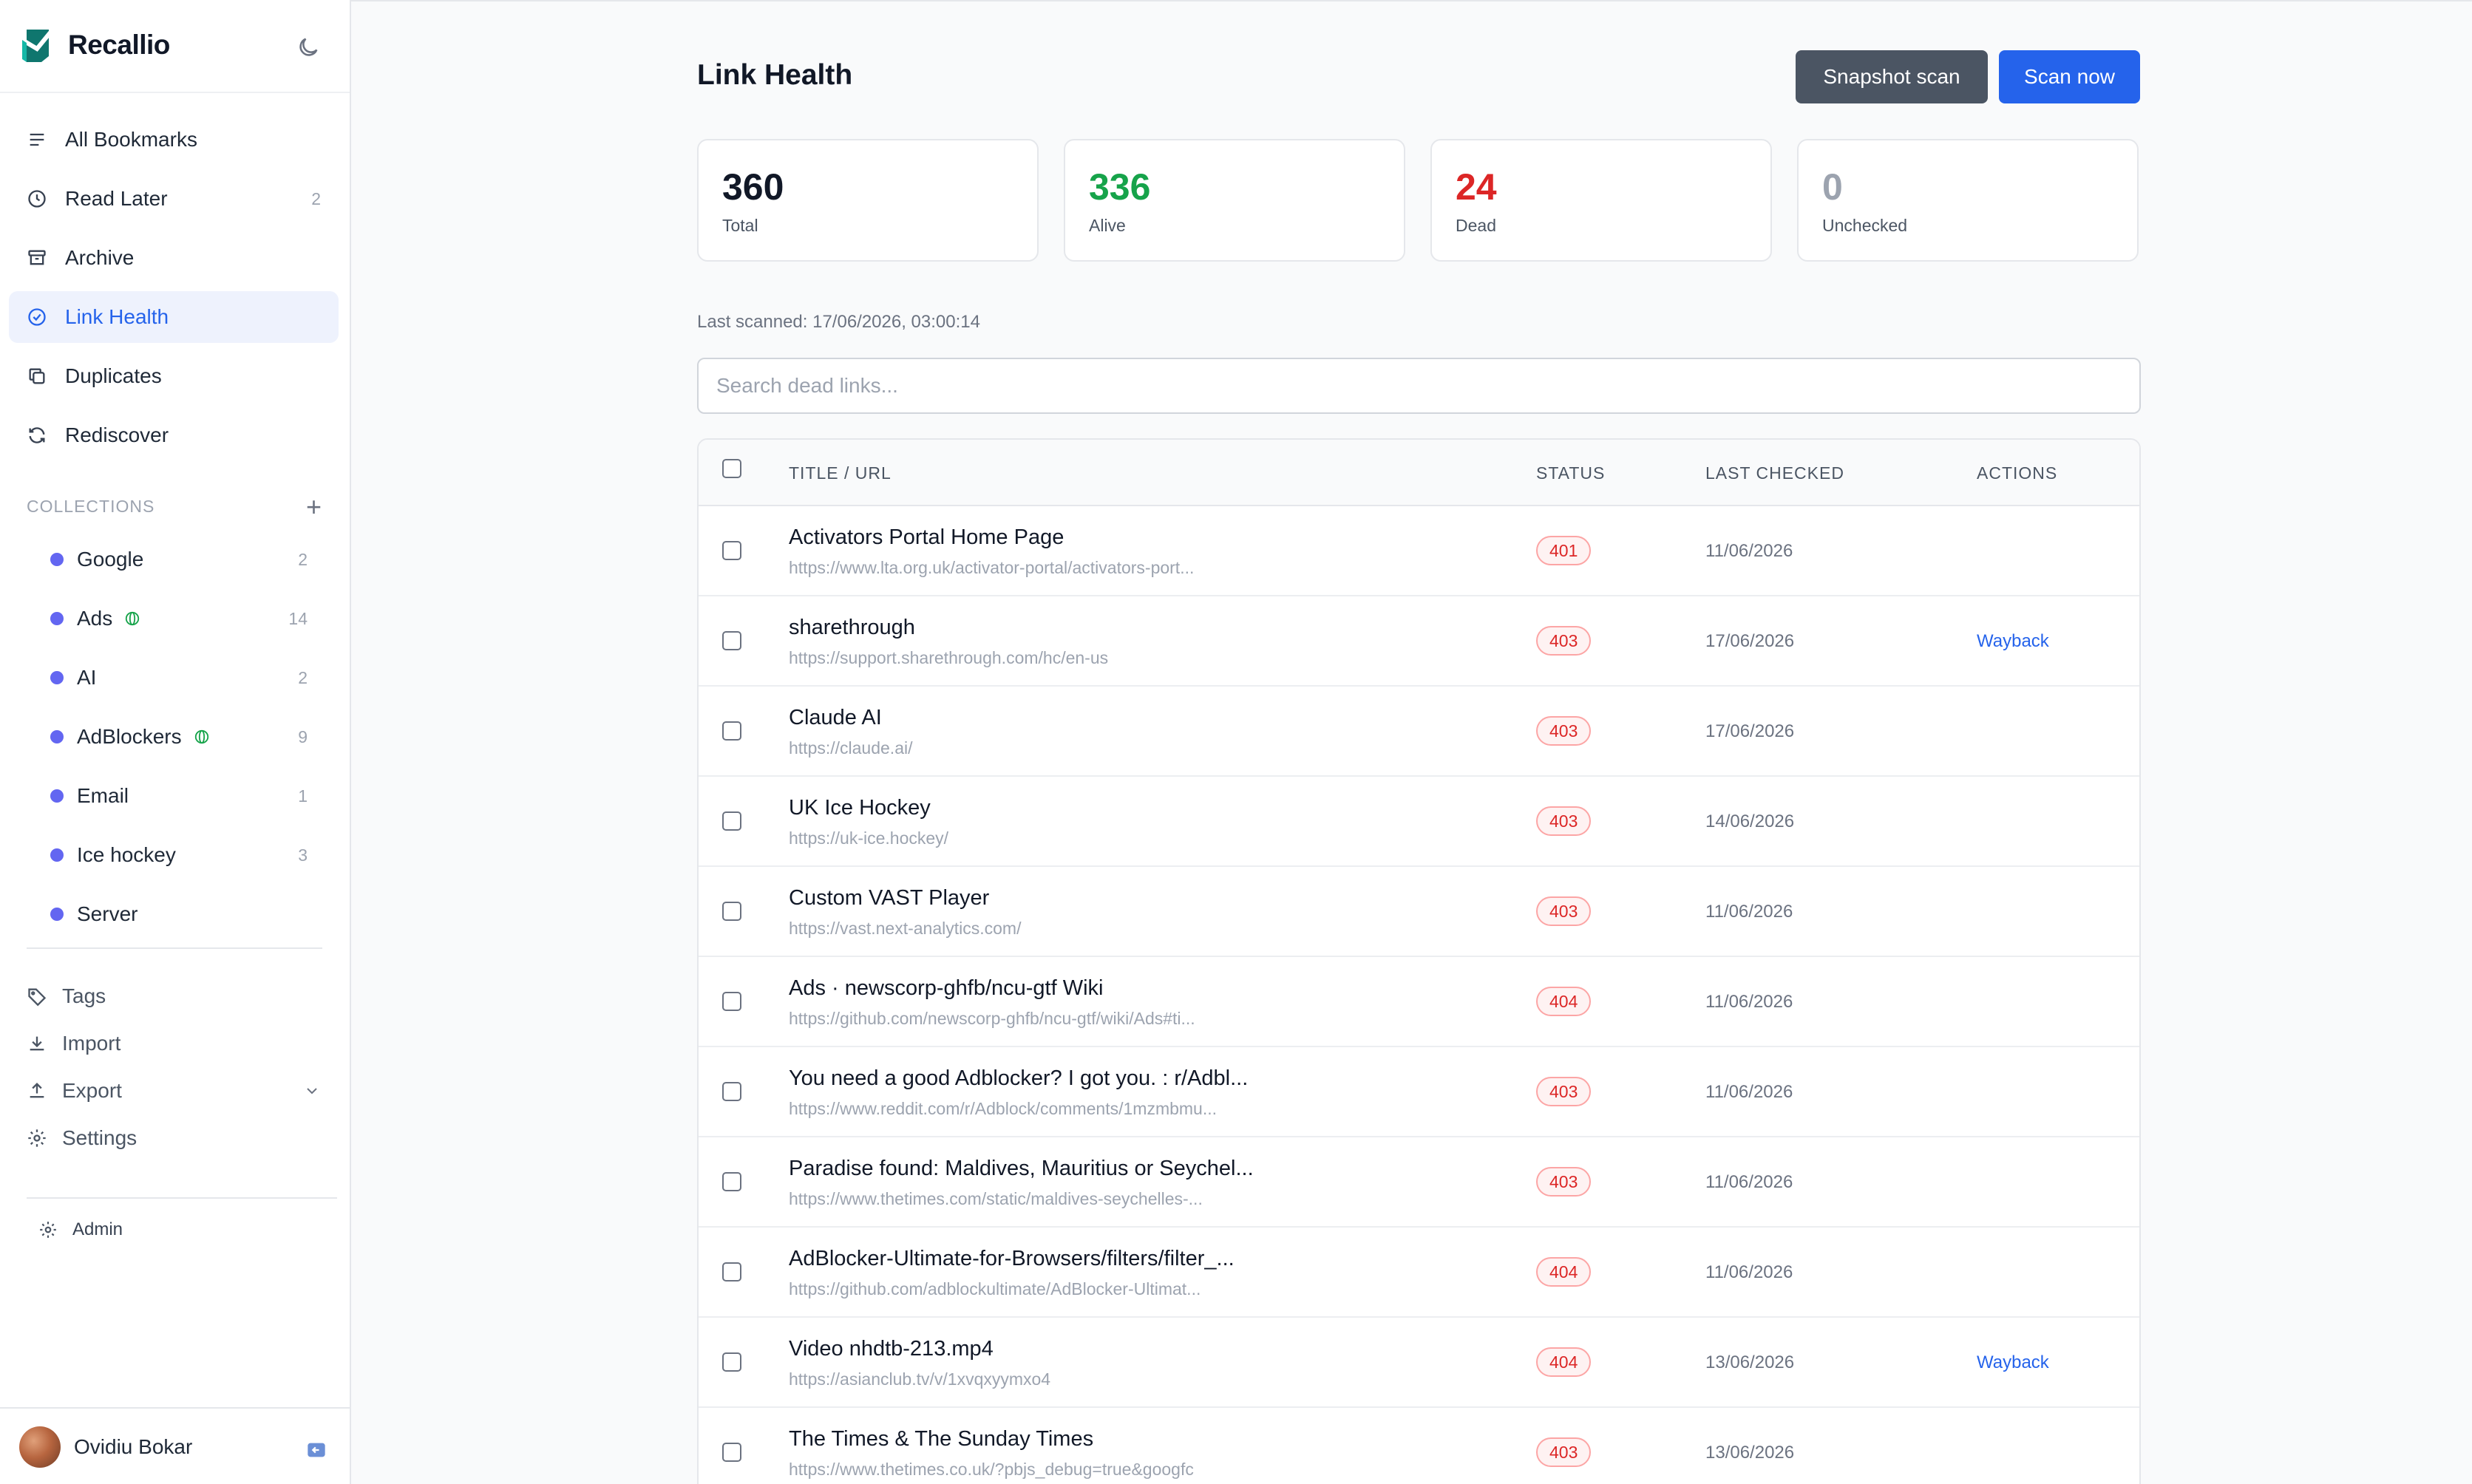  Describe the element at coordinates (303, 736) in the screenshot. I see `collection-count: 9` at that location.